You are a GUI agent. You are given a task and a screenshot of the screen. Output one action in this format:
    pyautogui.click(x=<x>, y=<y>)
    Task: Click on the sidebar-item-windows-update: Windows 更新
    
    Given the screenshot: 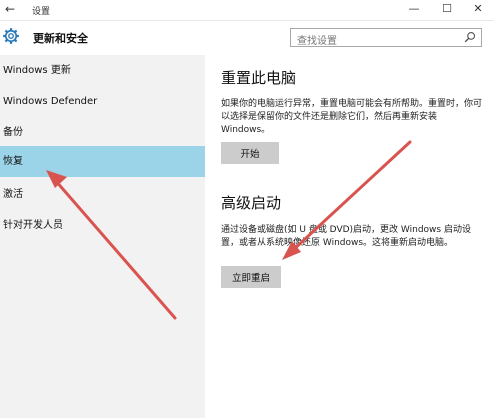 What is the action you would take?
    pyautogui.click(x=102, y=70)
    